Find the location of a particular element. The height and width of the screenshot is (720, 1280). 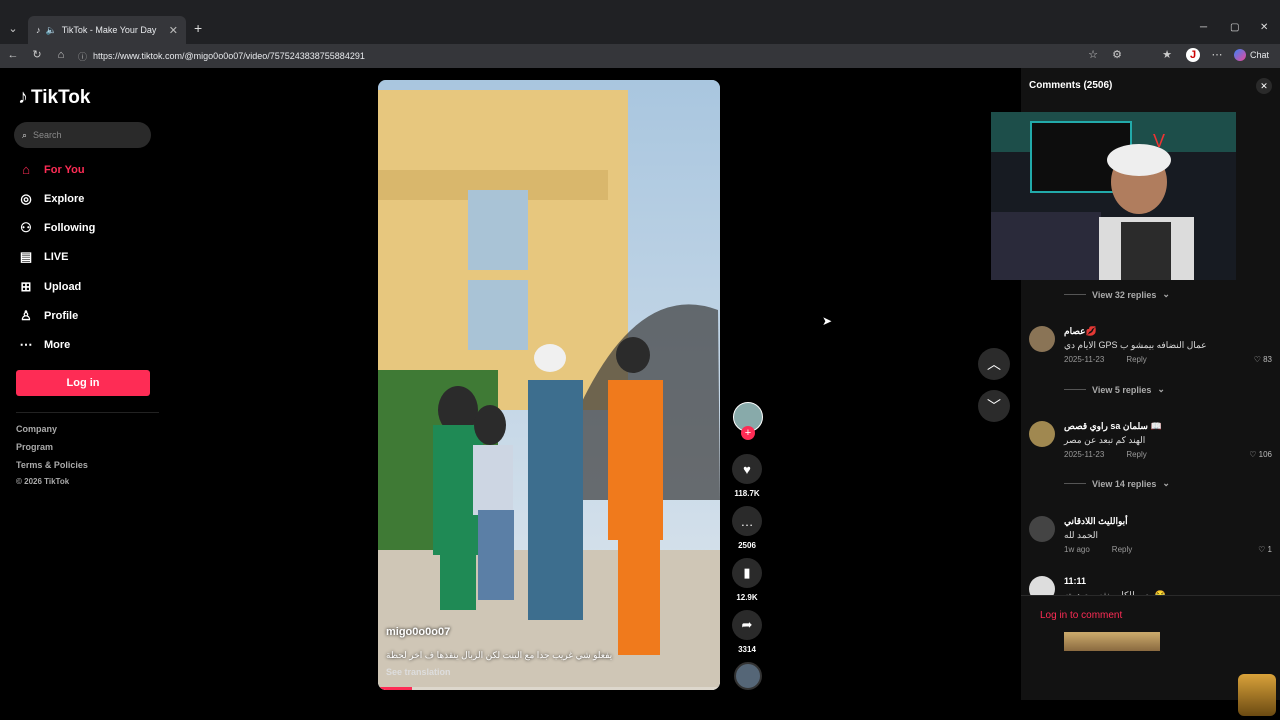

tiktok-logo-icon: ♪ is located at coordinates (23, 97).